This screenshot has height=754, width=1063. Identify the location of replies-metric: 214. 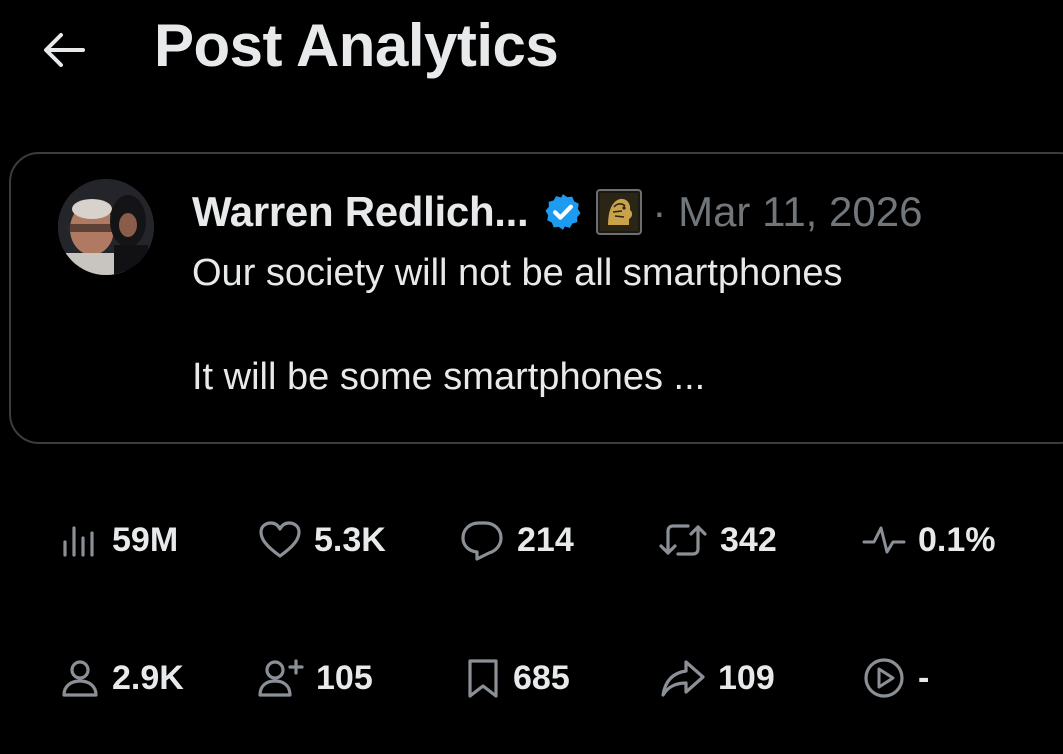
(516, 540).